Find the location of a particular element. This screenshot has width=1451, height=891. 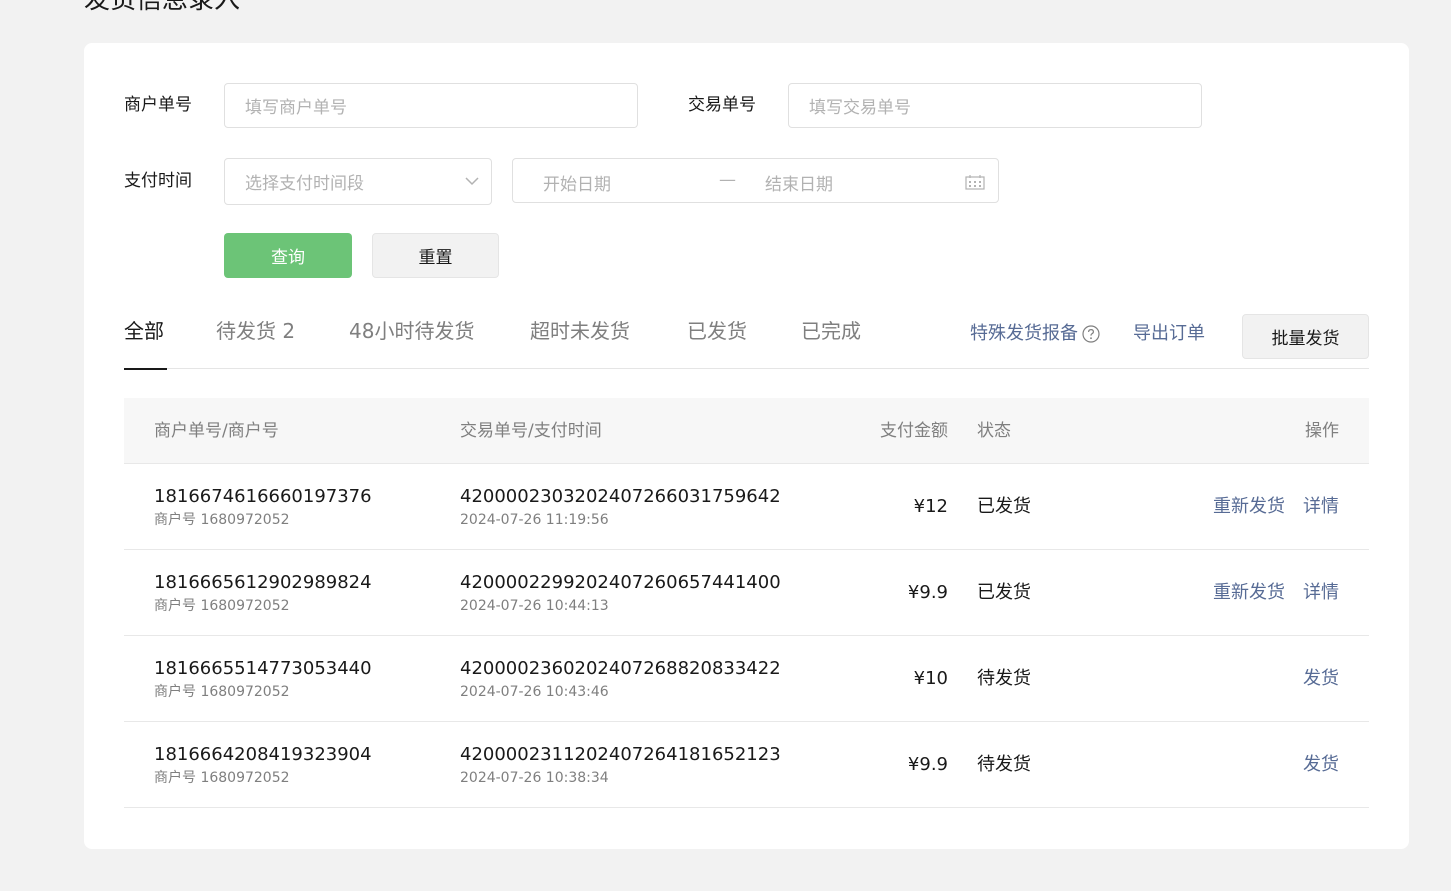

end-date-input: 结束日期 is located at coordinates (799, 182).